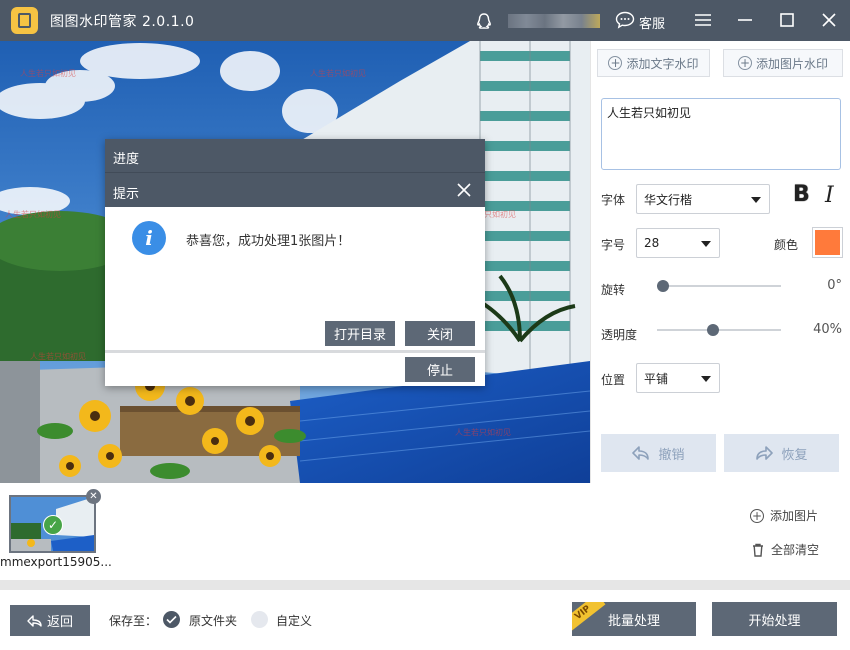 The image size is (850, 650). What do you see at coordinates (656, 378) in the screenshot?
I see `position-value: 平铺` at bounding box center [656, 378].